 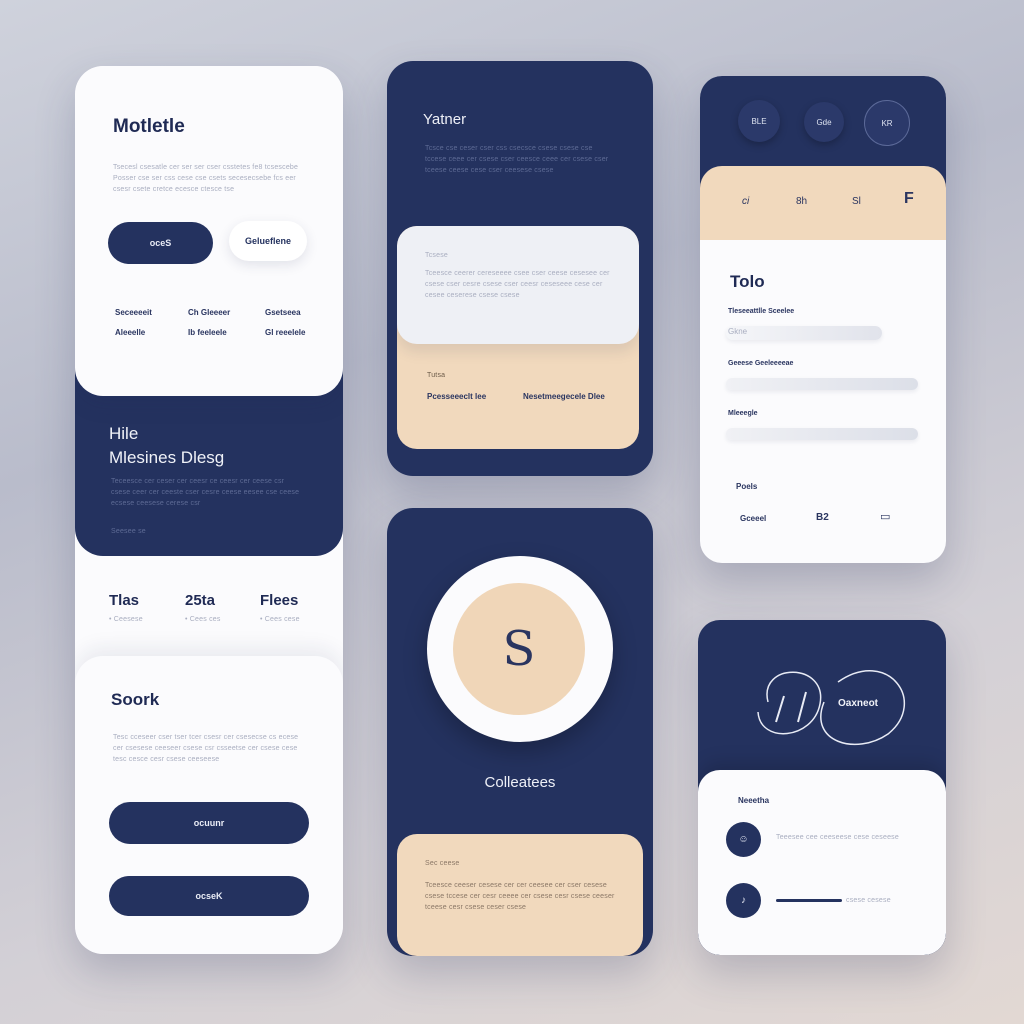 I want to click on chip-2: Gde, so click(x=824, y=122).